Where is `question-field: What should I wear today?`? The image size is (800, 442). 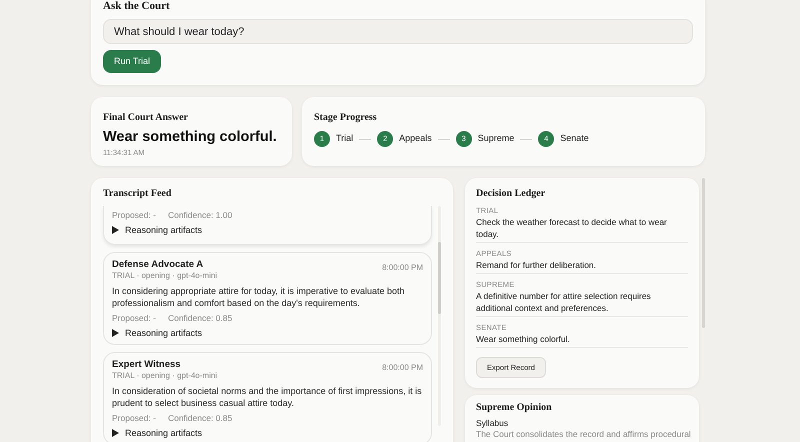 question-field: What should I wear today? is located at coordinates (398, 31).